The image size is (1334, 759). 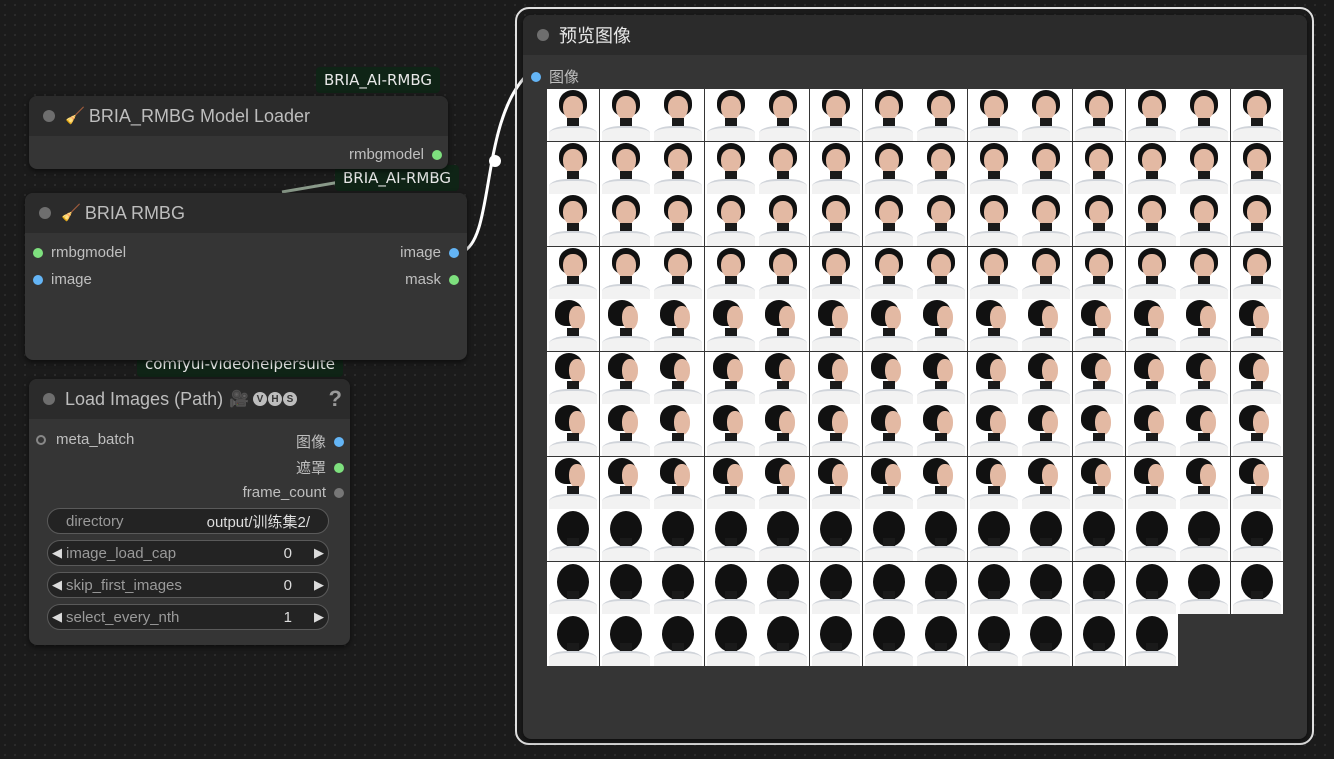 I want to click on input-slot-meta-batch: meta_batch, so click(x=85, y=439).